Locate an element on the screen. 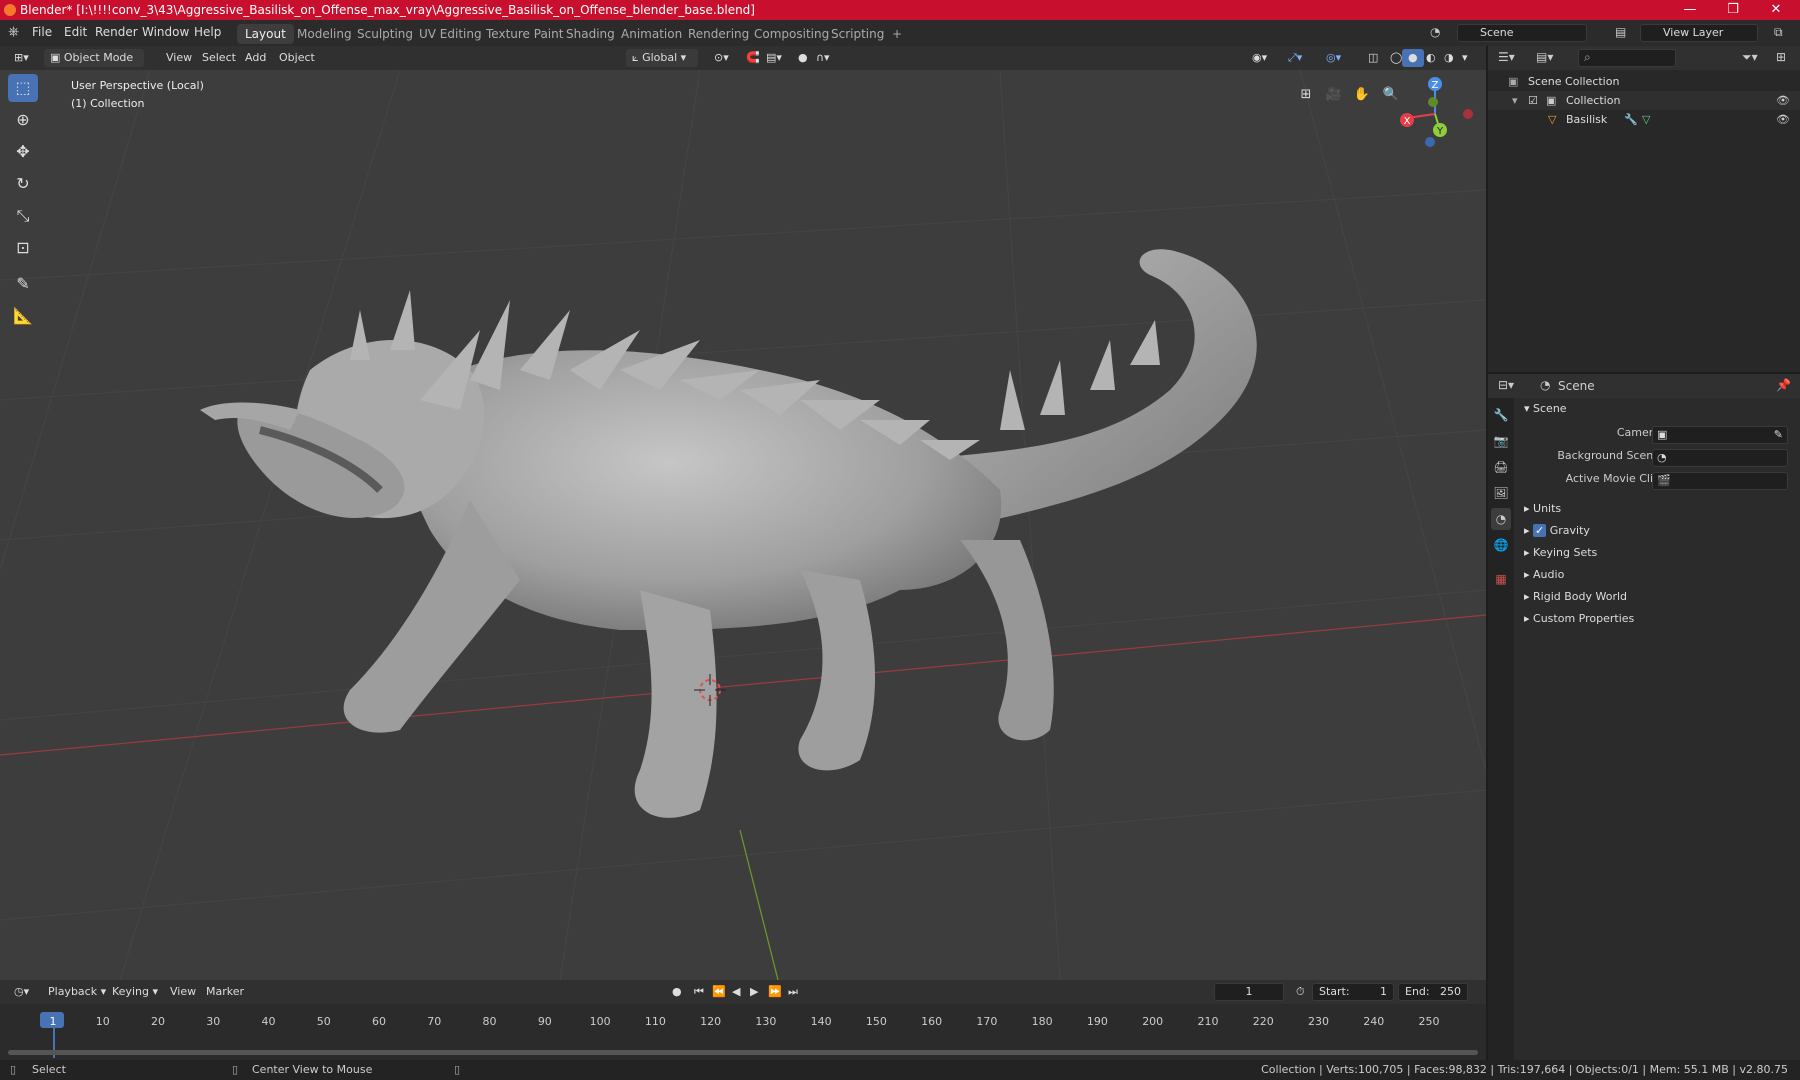 The width and height of the screenshot is (1800, 1080). mesh-data-icon: ▽ is located at coordinates (1646, 119).